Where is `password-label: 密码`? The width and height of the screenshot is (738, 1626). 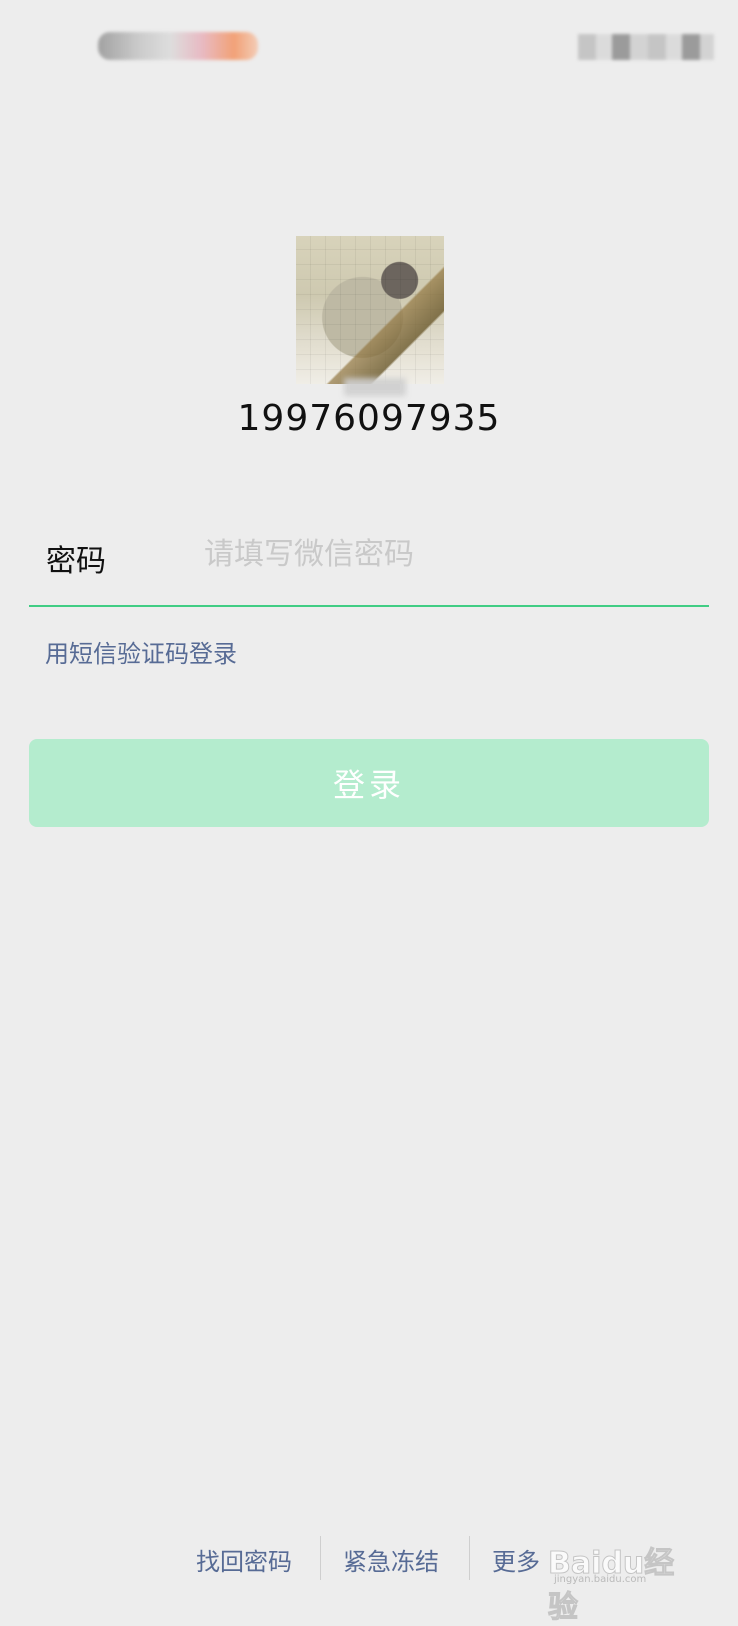
password-label: 密码 is located at coordinates (76, 561).